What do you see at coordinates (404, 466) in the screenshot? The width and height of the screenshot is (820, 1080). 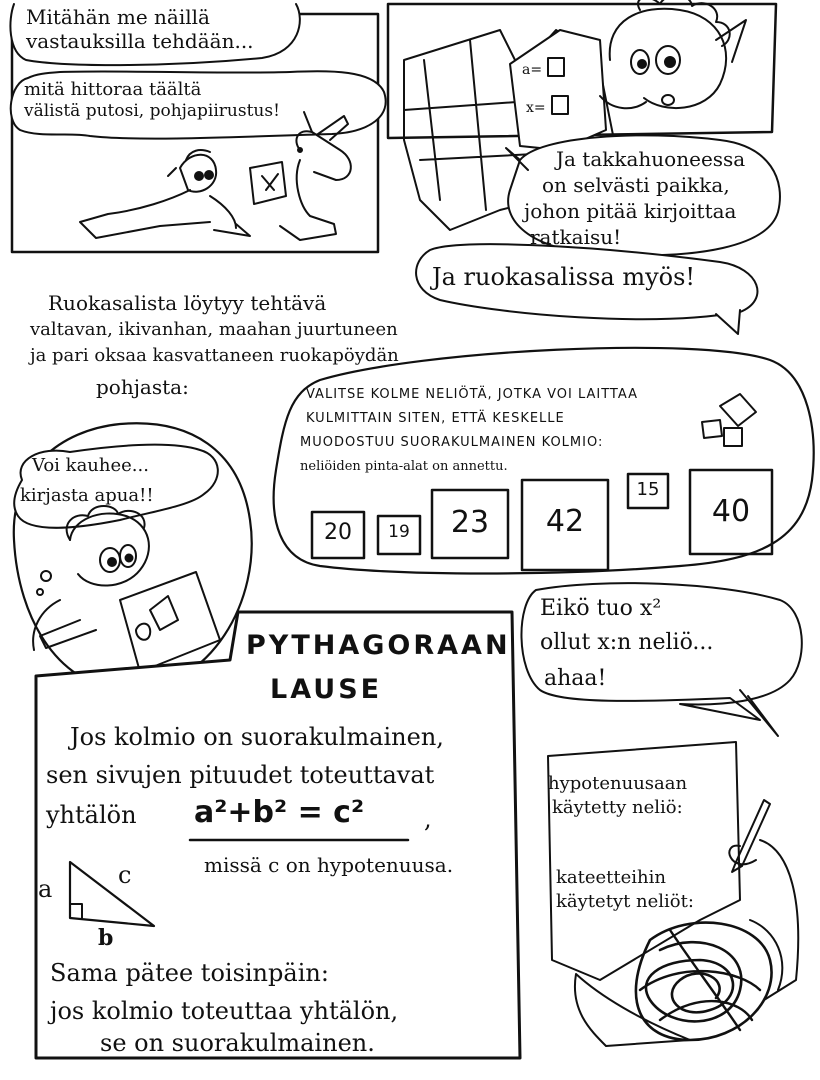 I see `task-line-4: neliöiden pinta-alat on annettu.` at bounding box center [404, 466].